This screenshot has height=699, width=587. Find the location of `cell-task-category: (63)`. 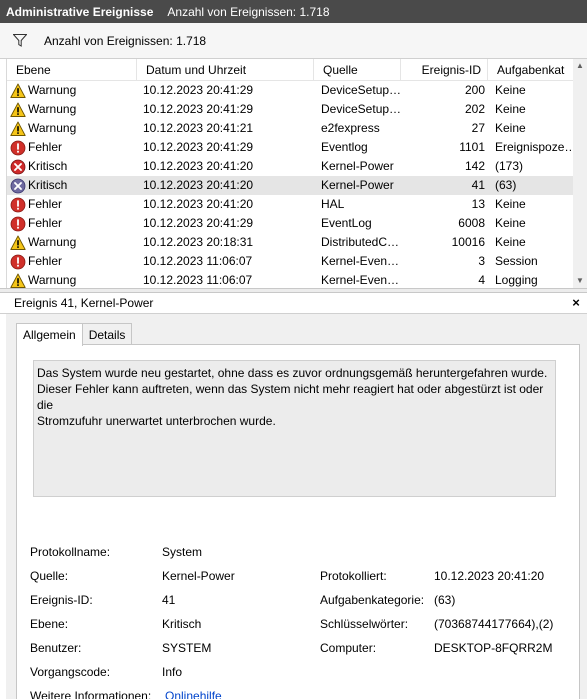

cell-task-category: (63) is located at coordinates (506, 185).